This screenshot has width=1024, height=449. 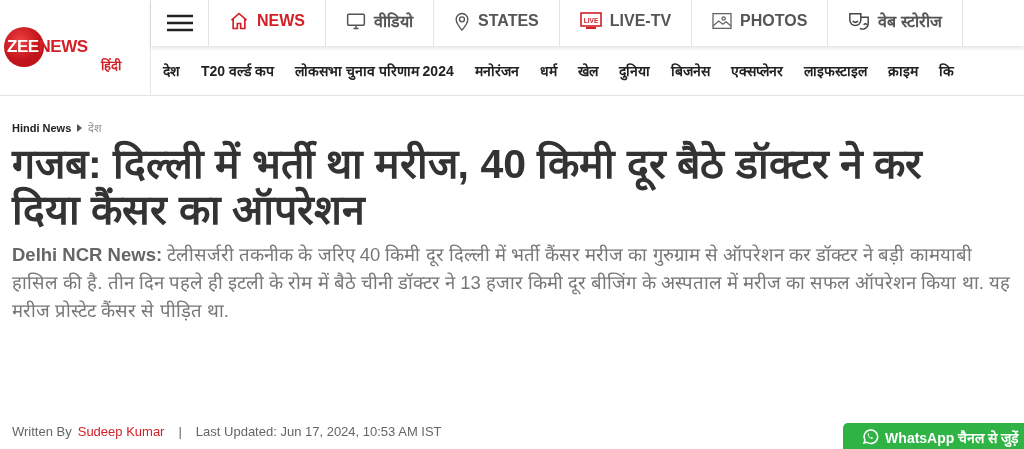 What do you see at coordinates (374, 70) in the screenshot?
I see `category-link: लोकसभा चुनाव परिणाम 2024` at bounding box center [374, 70].